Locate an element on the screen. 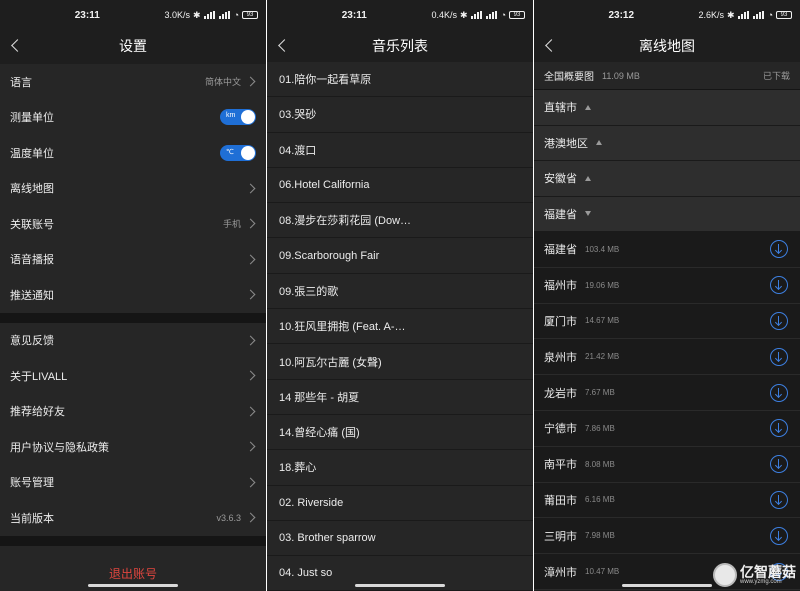 The width and height of the screenshot is (800, 591). toggle-knob is located at coordinates (248, 152).